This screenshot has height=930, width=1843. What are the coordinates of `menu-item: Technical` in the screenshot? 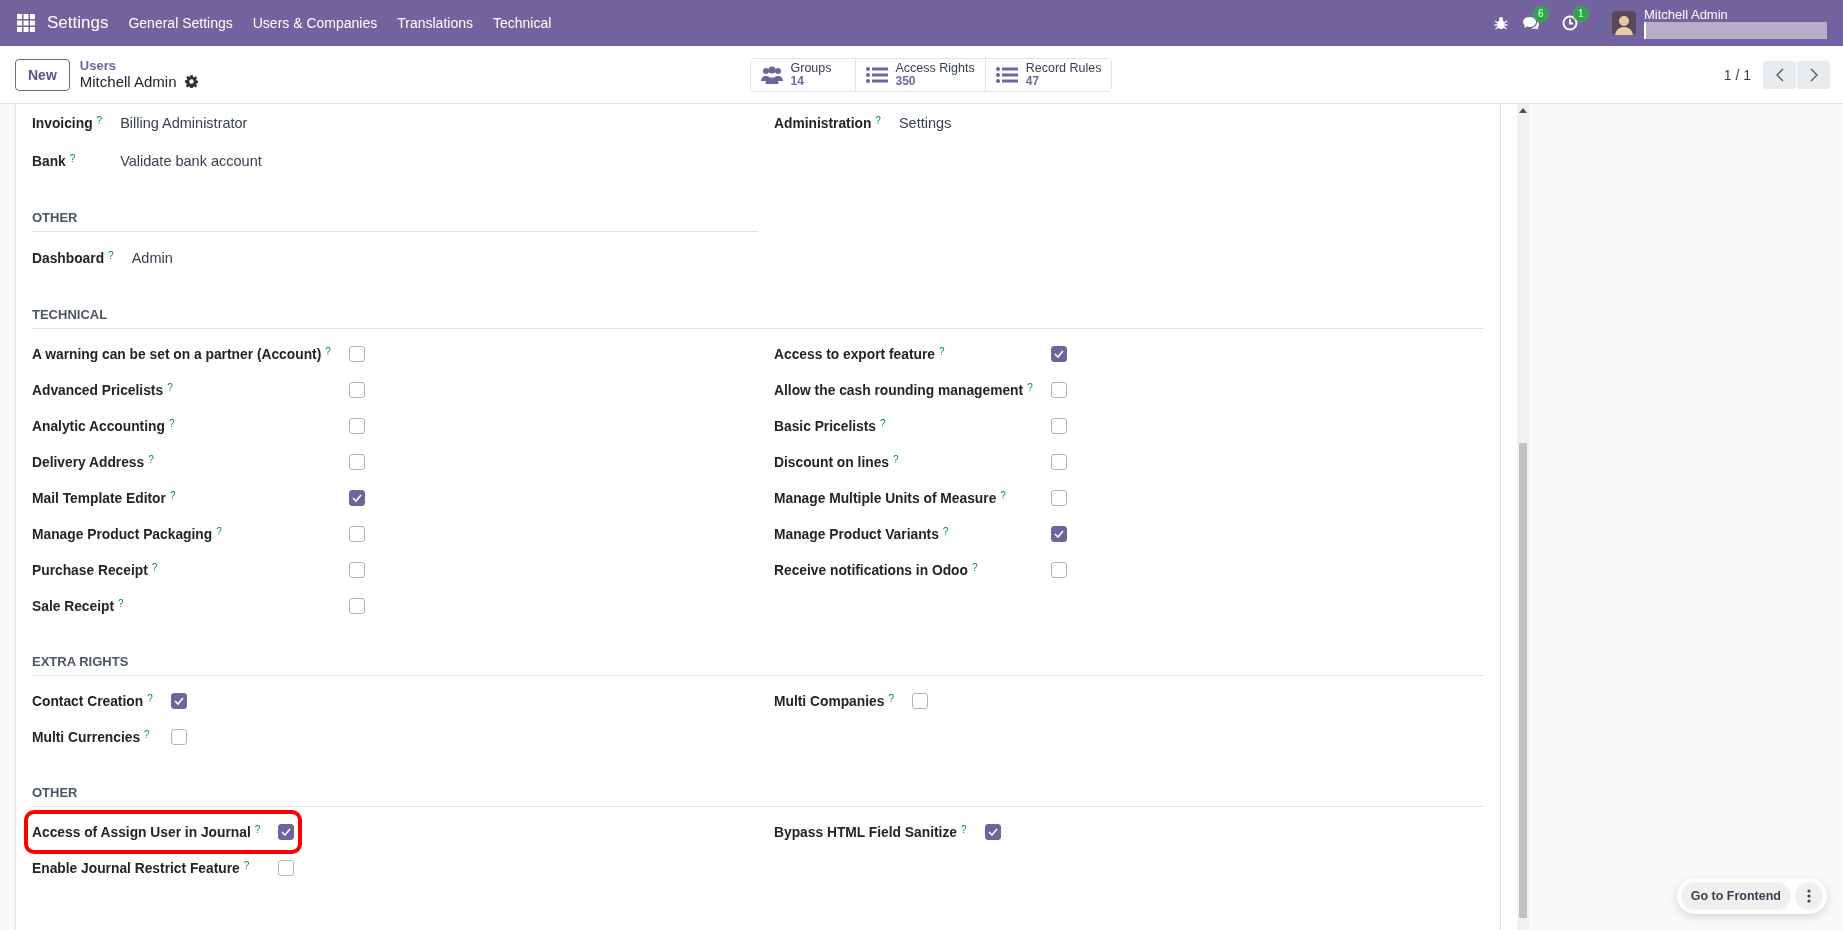 It's located at (522, 23).